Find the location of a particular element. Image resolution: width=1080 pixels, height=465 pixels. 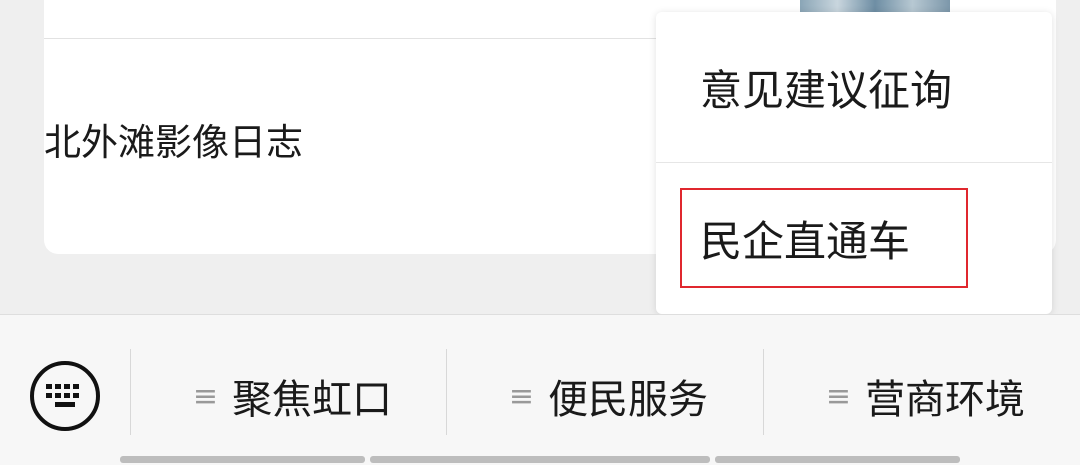

tab-focus-hongkou: ≡ 聚焦虹口 is located at coordinates (292, 396).